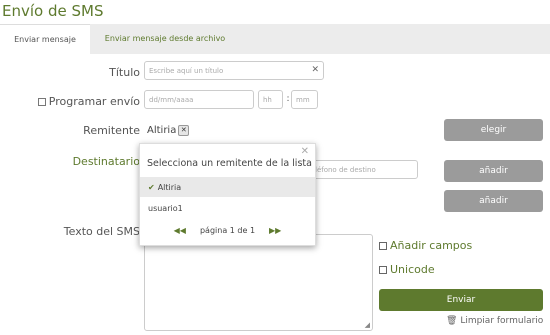  I want to click on add-group-button: añadir, so click(493, 201).